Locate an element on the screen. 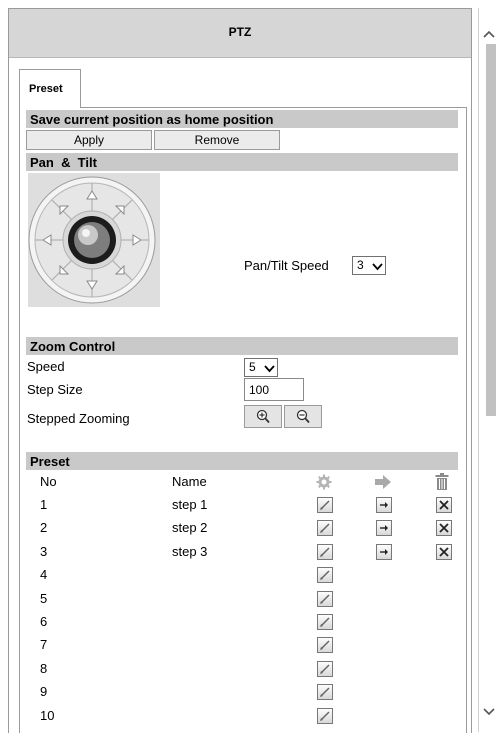 This screenshot has height=733, width=496. preset-no: 6 is located at coordinates (44, 621).